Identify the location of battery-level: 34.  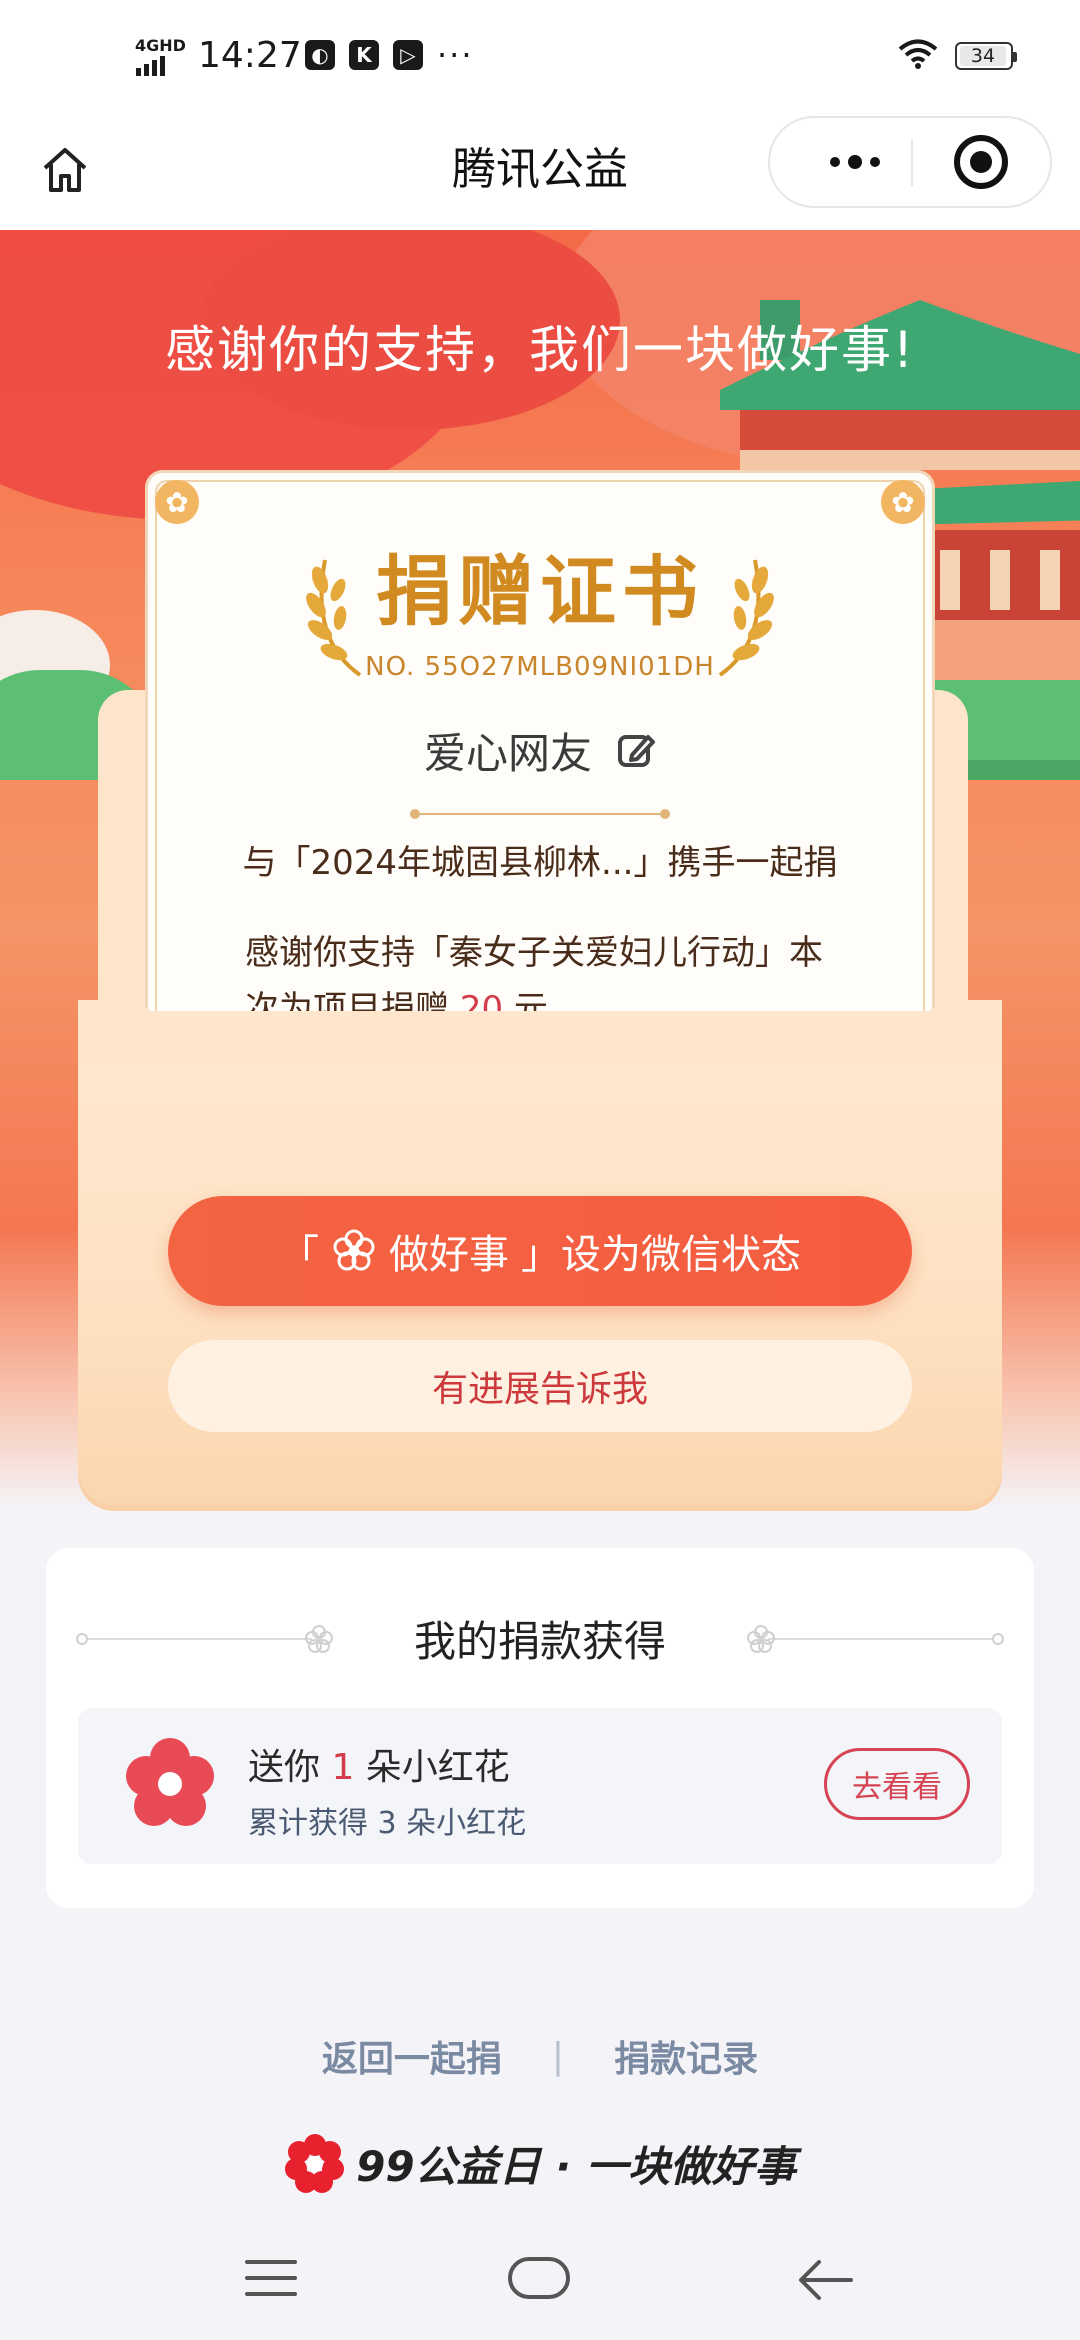
(983, 56).